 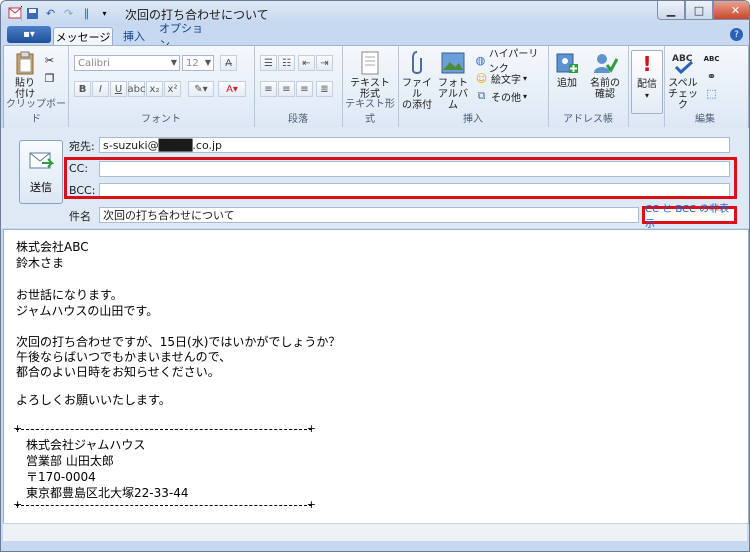 I want to click on group-address-book: 追加 名前の 確認 アドレス帳, so click(x=588, y=86).